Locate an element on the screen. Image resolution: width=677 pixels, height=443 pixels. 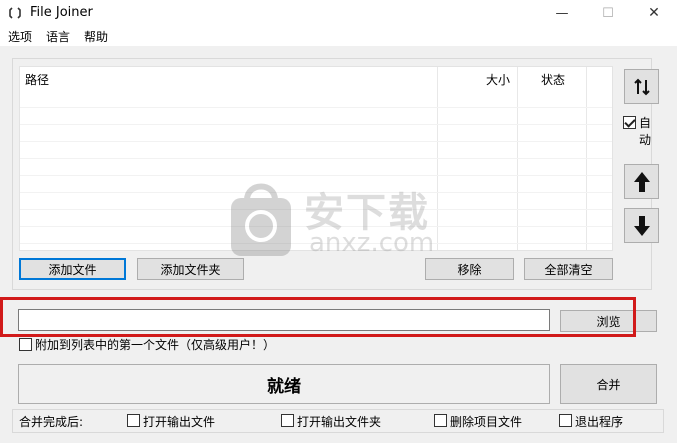
delete-project-file-label: 删除项目文件 is located at coordinates (486, 422).